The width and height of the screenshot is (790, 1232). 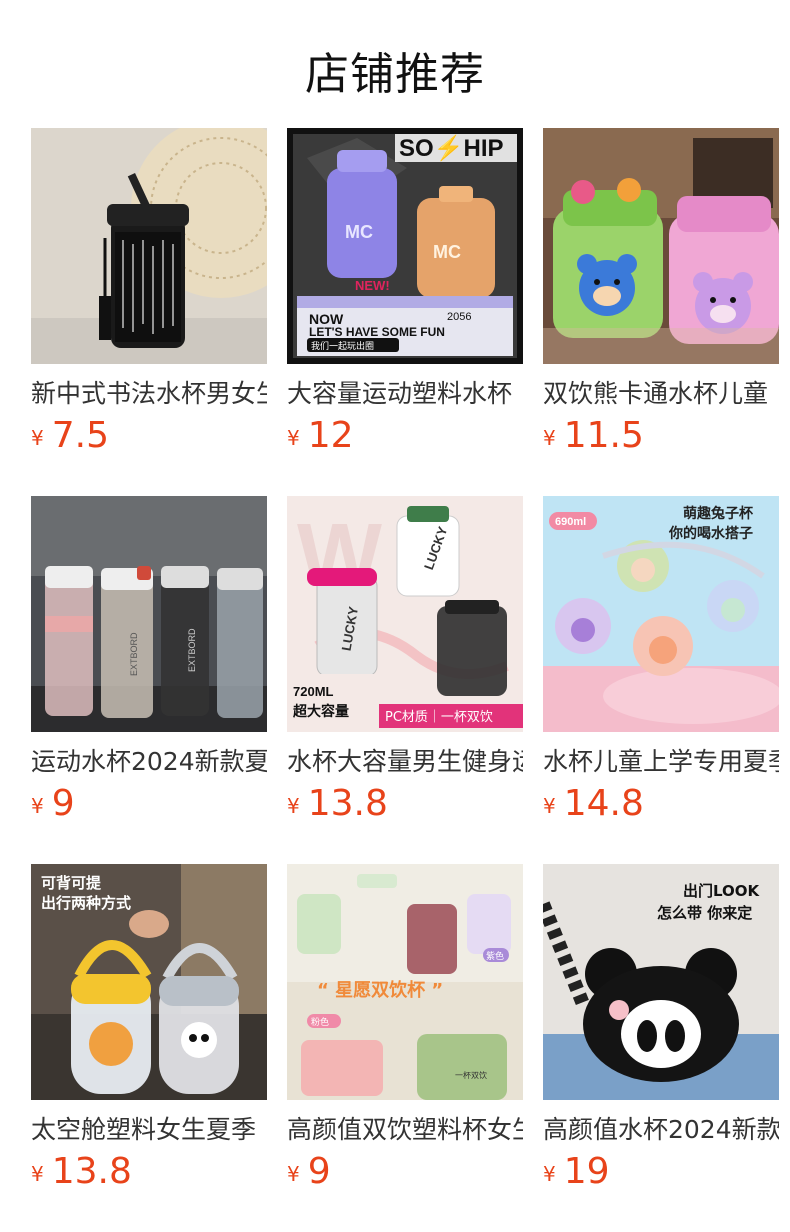 What do you see at coordinates (471, 1075) in the screenshot?
I see `image-text-dual: 一杯双饮` at bounding box center [471, 1075].